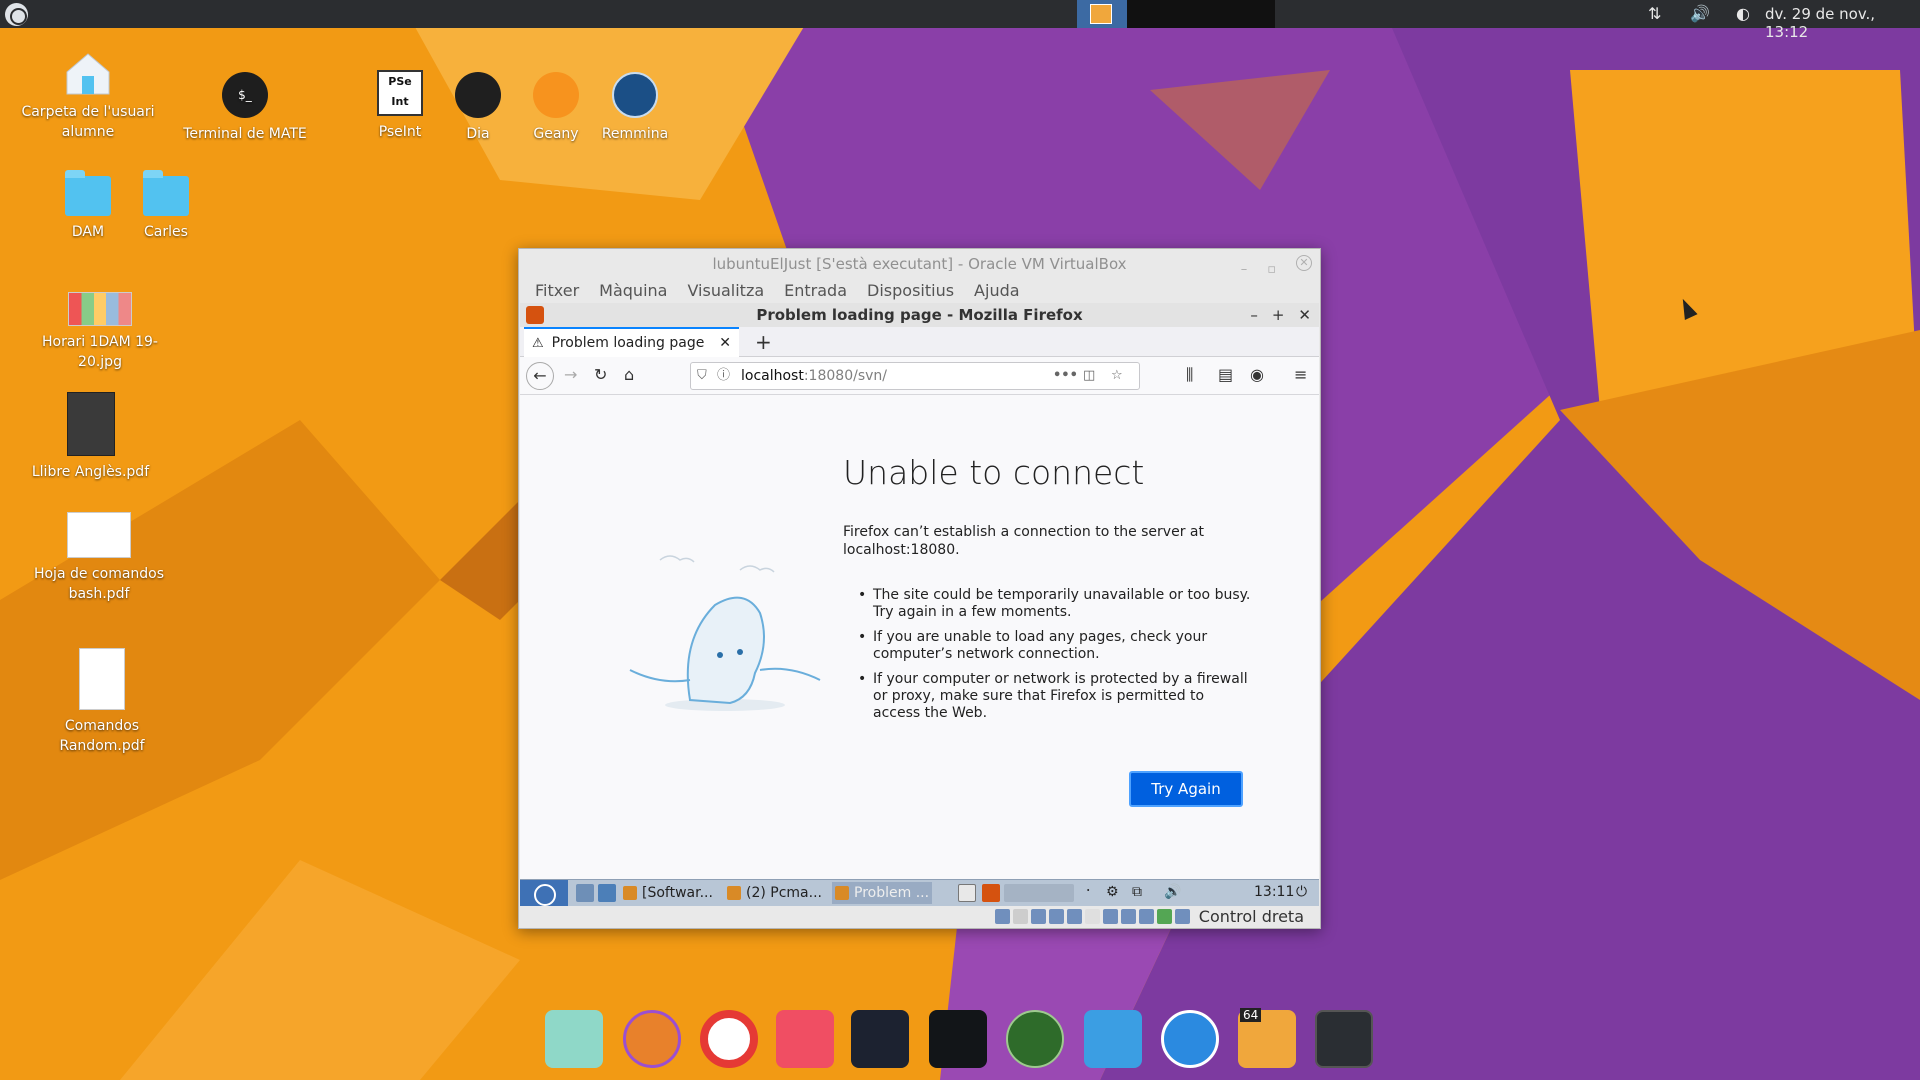  What do you see at coordinates (629, 374) in the screenshot?
I see `home-icon: ⌂` at bounding box center [629, 374].